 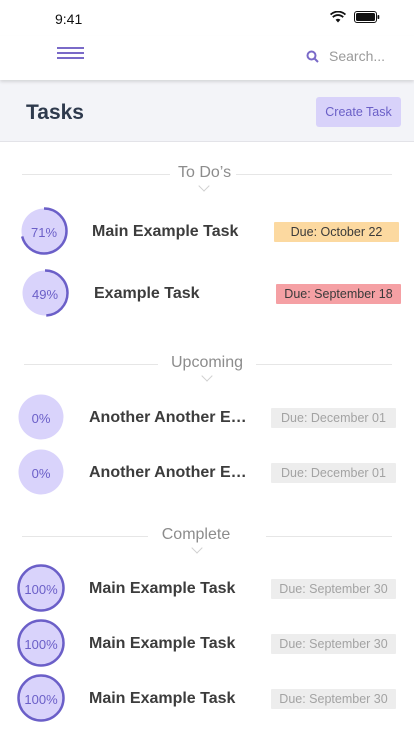 I want to click on section-header: Complete, so click(x=207, y=540).